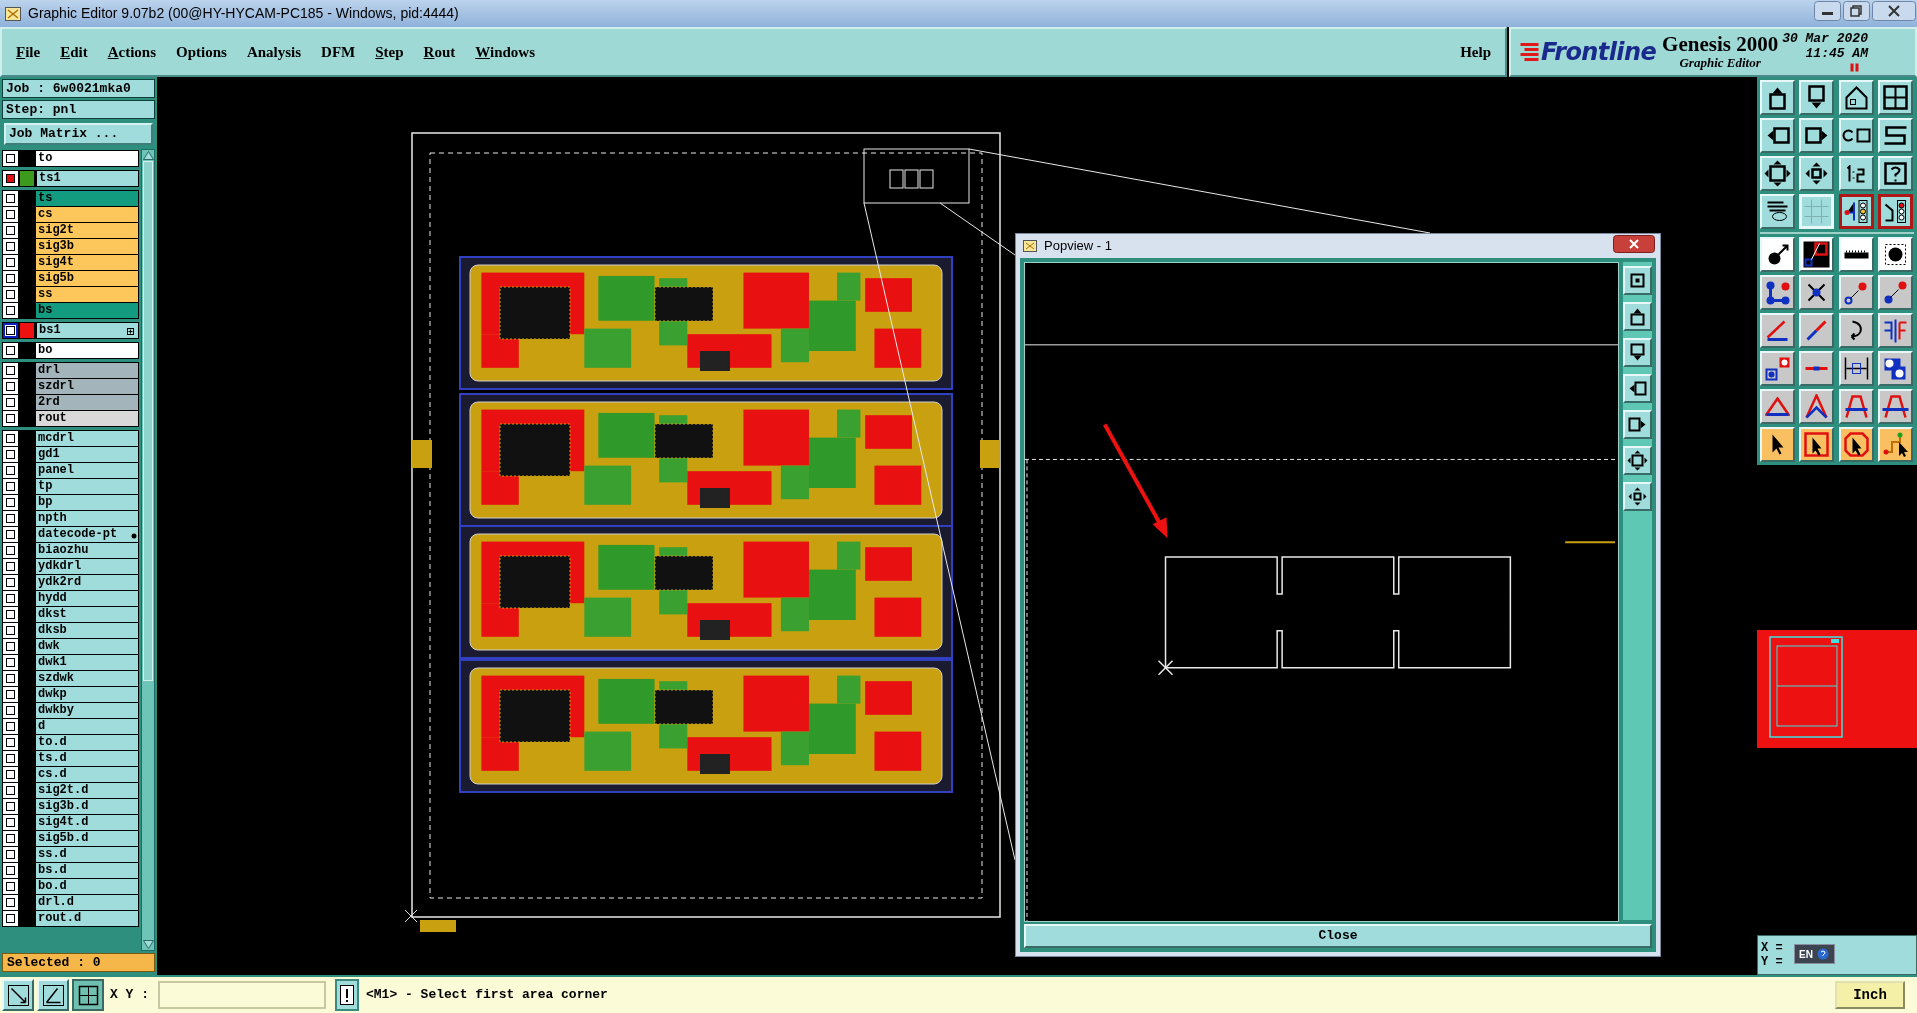 The image size is (1917, 1013). Describe the element at coordinates (28, 52) in the screenshot. I see `menu-item: File` at that location.